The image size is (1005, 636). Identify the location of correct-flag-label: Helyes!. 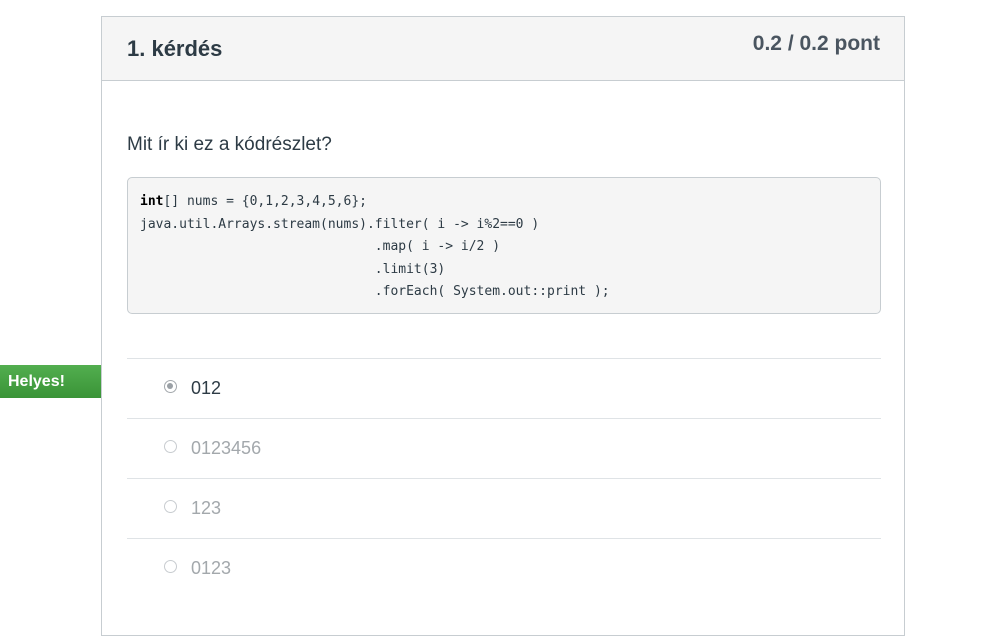
(36, 381).